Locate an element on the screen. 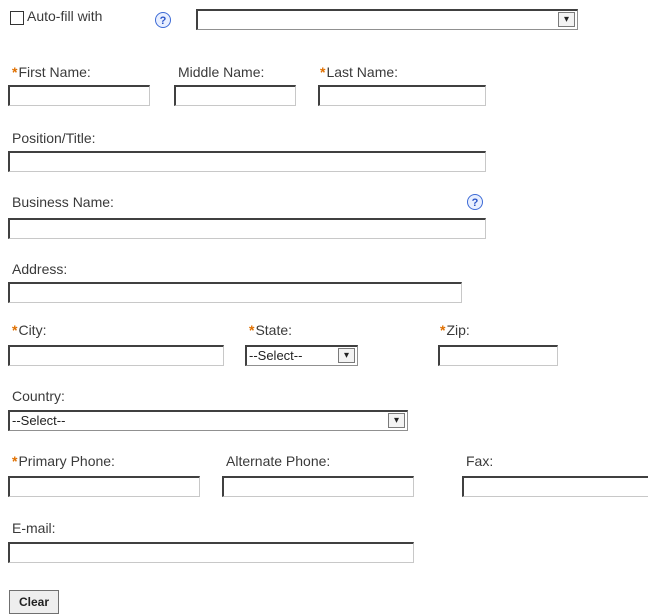 This screenshot has width=648, height=616. first-name-label: *First Name: is located at coordinates (51, 72).